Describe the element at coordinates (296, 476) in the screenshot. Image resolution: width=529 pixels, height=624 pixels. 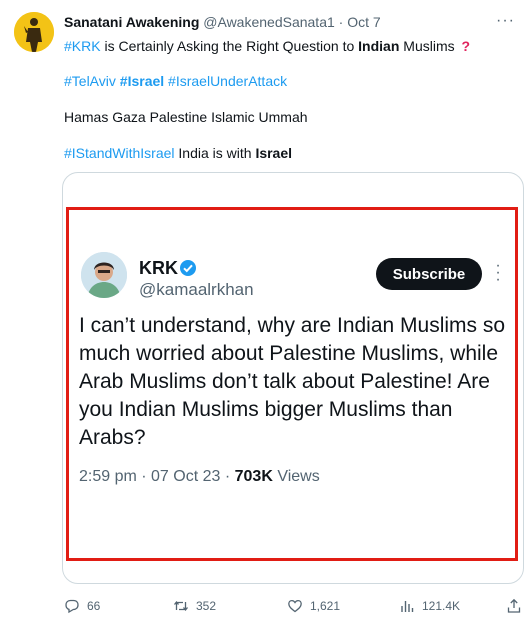
I see `quoted-views-label: Views` at that location.